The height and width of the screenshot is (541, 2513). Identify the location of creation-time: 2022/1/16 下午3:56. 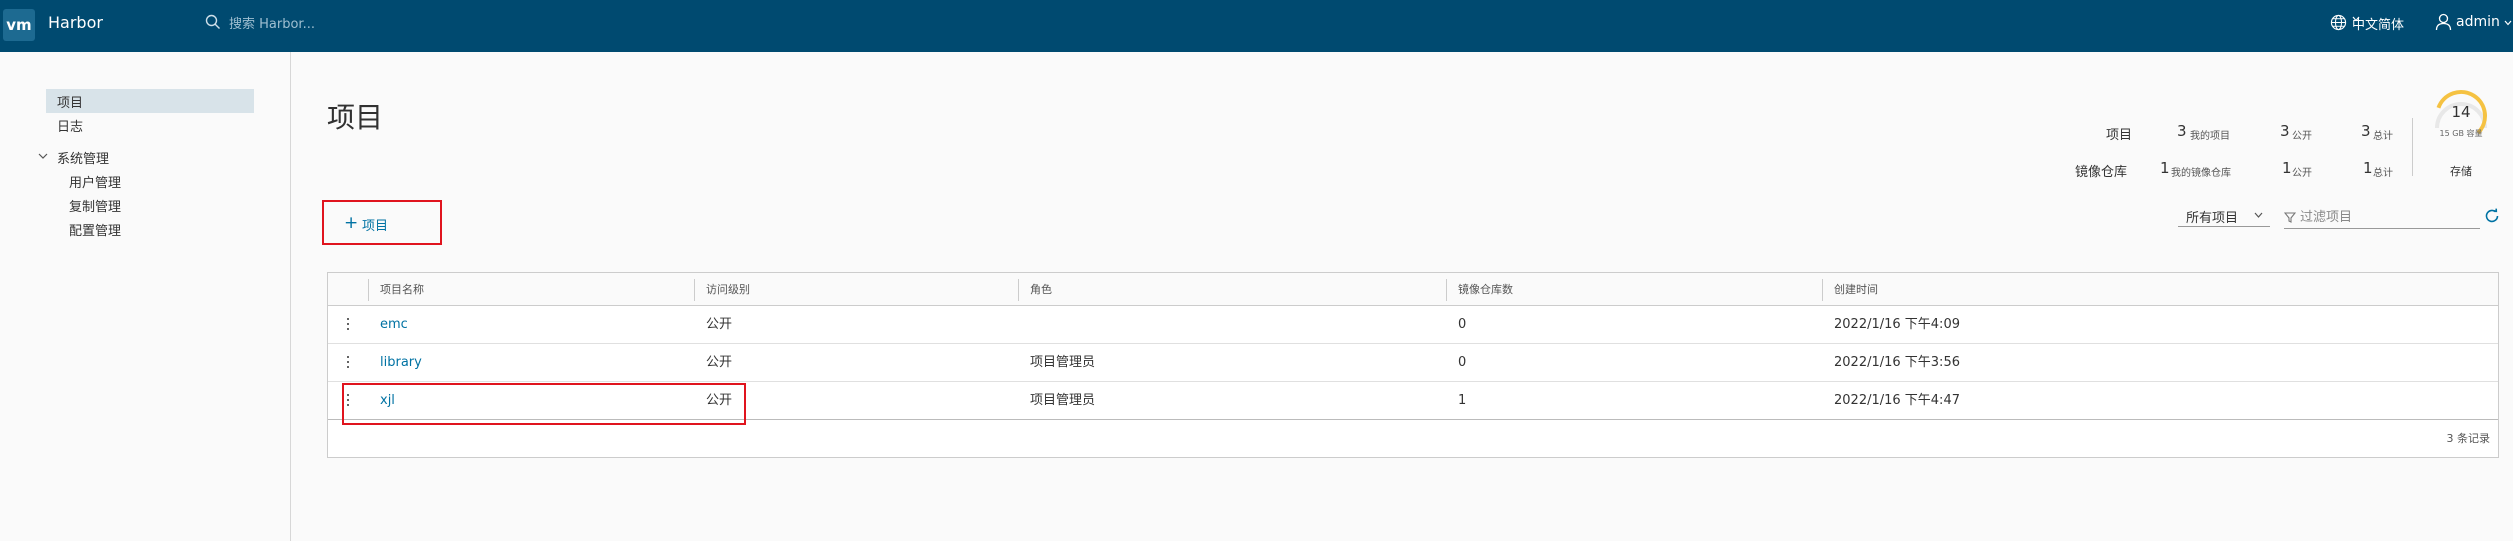
(1897, 362).